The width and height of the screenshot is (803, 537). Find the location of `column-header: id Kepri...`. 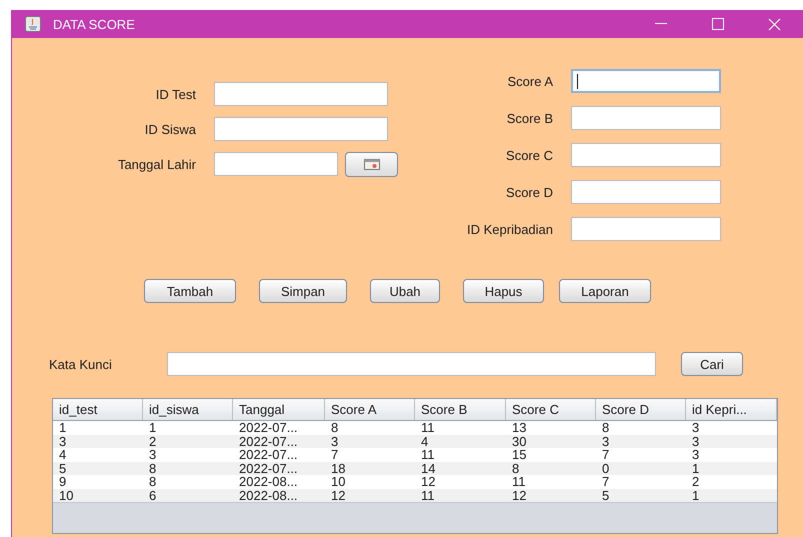

column-header: id Kepri... is located at coordinates (731, 409).